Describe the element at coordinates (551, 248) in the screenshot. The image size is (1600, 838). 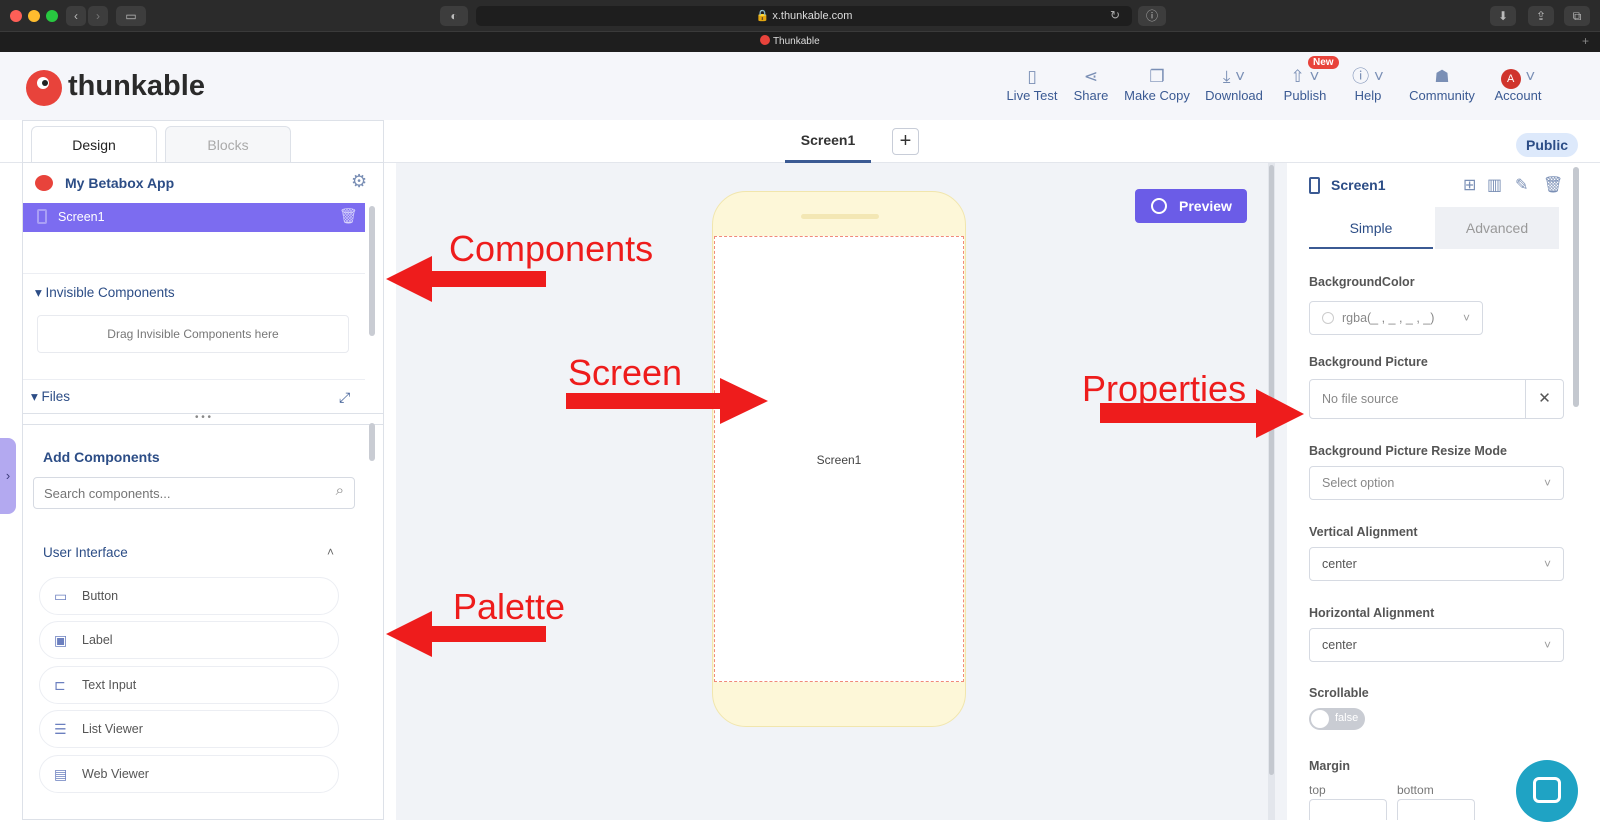
I see `annotation-components: Components` at that location.